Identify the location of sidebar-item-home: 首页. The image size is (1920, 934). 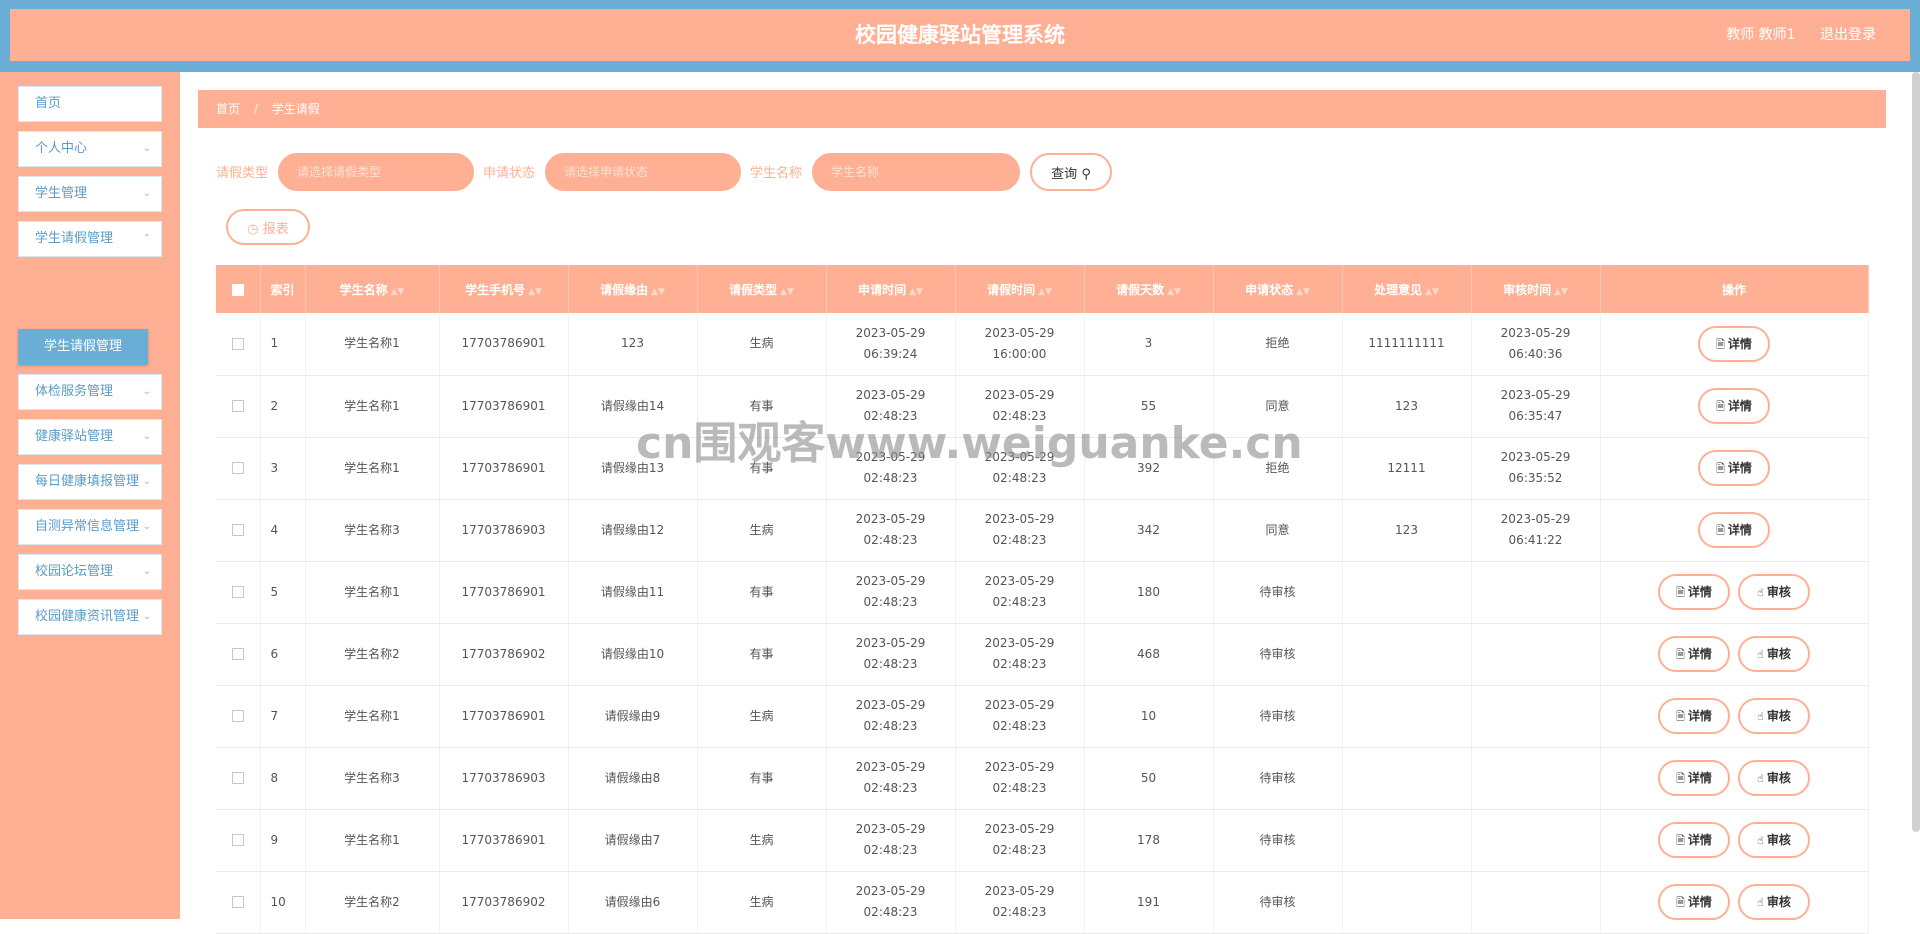
(90, 104).